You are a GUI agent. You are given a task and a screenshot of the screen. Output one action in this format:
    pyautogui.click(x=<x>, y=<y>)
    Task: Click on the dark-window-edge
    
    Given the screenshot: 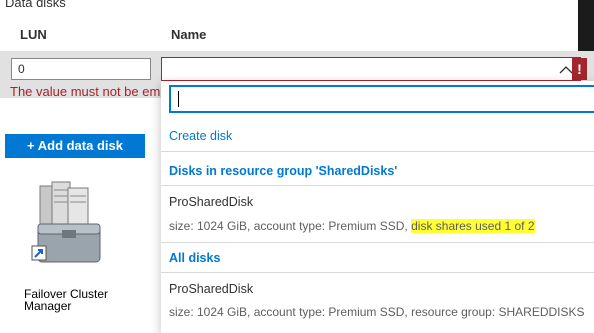 What is the action you would take?
    pyautogui.click(x=586, y=28)
    